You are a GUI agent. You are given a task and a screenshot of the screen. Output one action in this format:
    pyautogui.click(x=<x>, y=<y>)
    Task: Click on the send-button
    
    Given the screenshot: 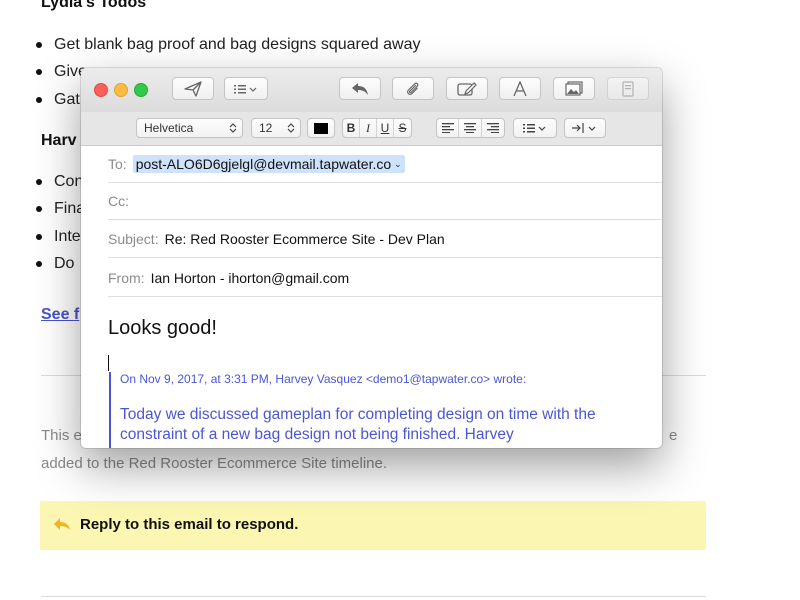 What is the action you would take?
    pyautogui.click(x=193, y=88)
    